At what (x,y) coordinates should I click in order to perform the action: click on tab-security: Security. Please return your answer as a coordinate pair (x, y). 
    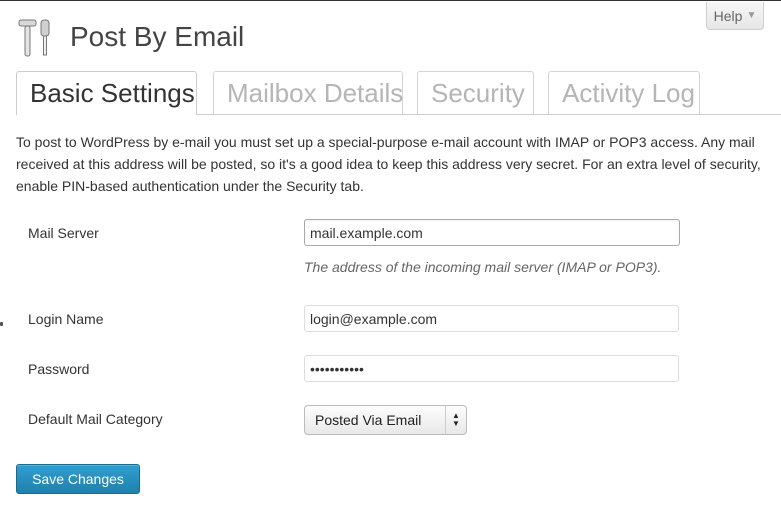
    Looking at the image, I should click on (475, 92).